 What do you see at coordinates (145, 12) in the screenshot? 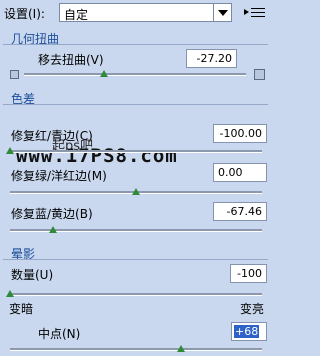
I see `settings-select: 自定` at bounding box center [145, 12].